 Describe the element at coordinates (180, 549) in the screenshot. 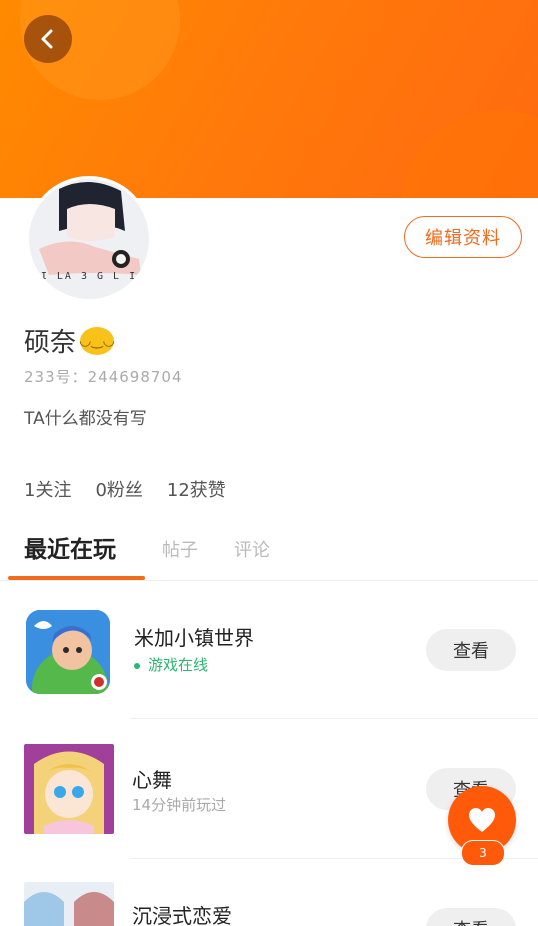

I see `tab-posts: 帖子` at that location.